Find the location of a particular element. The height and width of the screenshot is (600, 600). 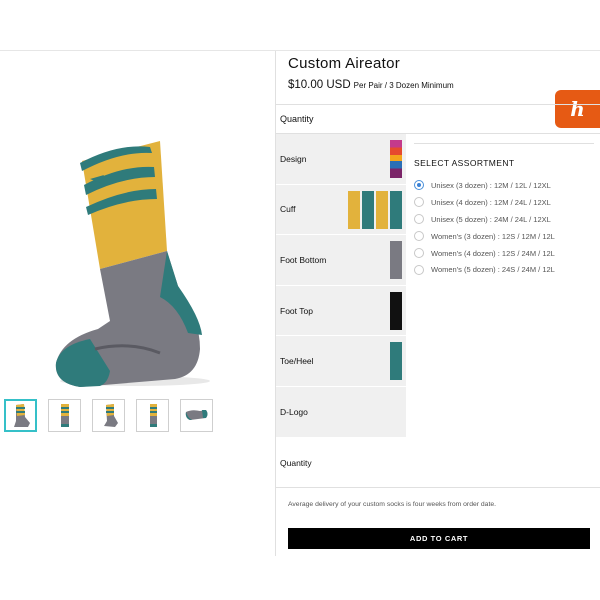

toe-heel-swatches is located at coordinates (396, 361).